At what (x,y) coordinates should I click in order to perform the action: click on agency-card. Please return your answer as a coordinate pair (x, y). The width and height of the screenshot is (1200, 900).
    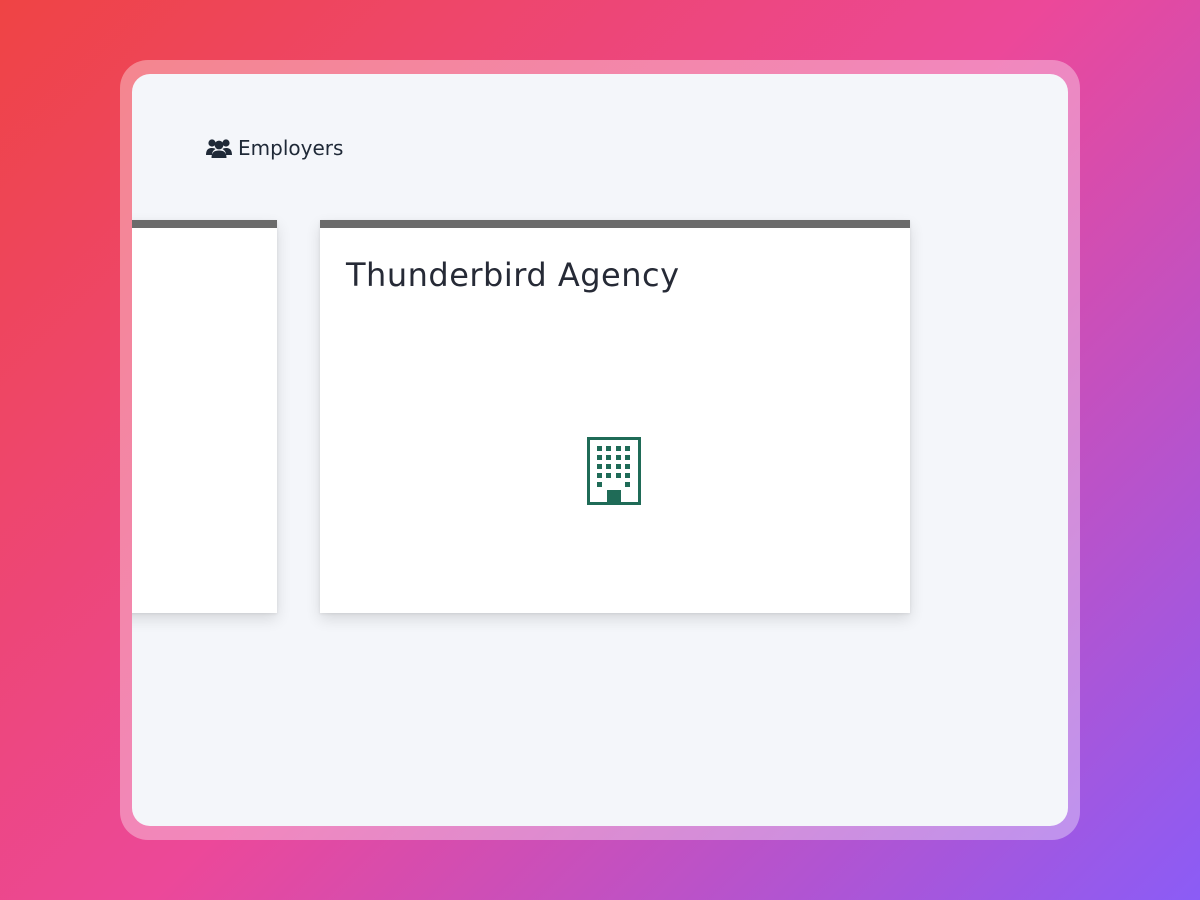
    Looking at the image, I should click on (204, 416).